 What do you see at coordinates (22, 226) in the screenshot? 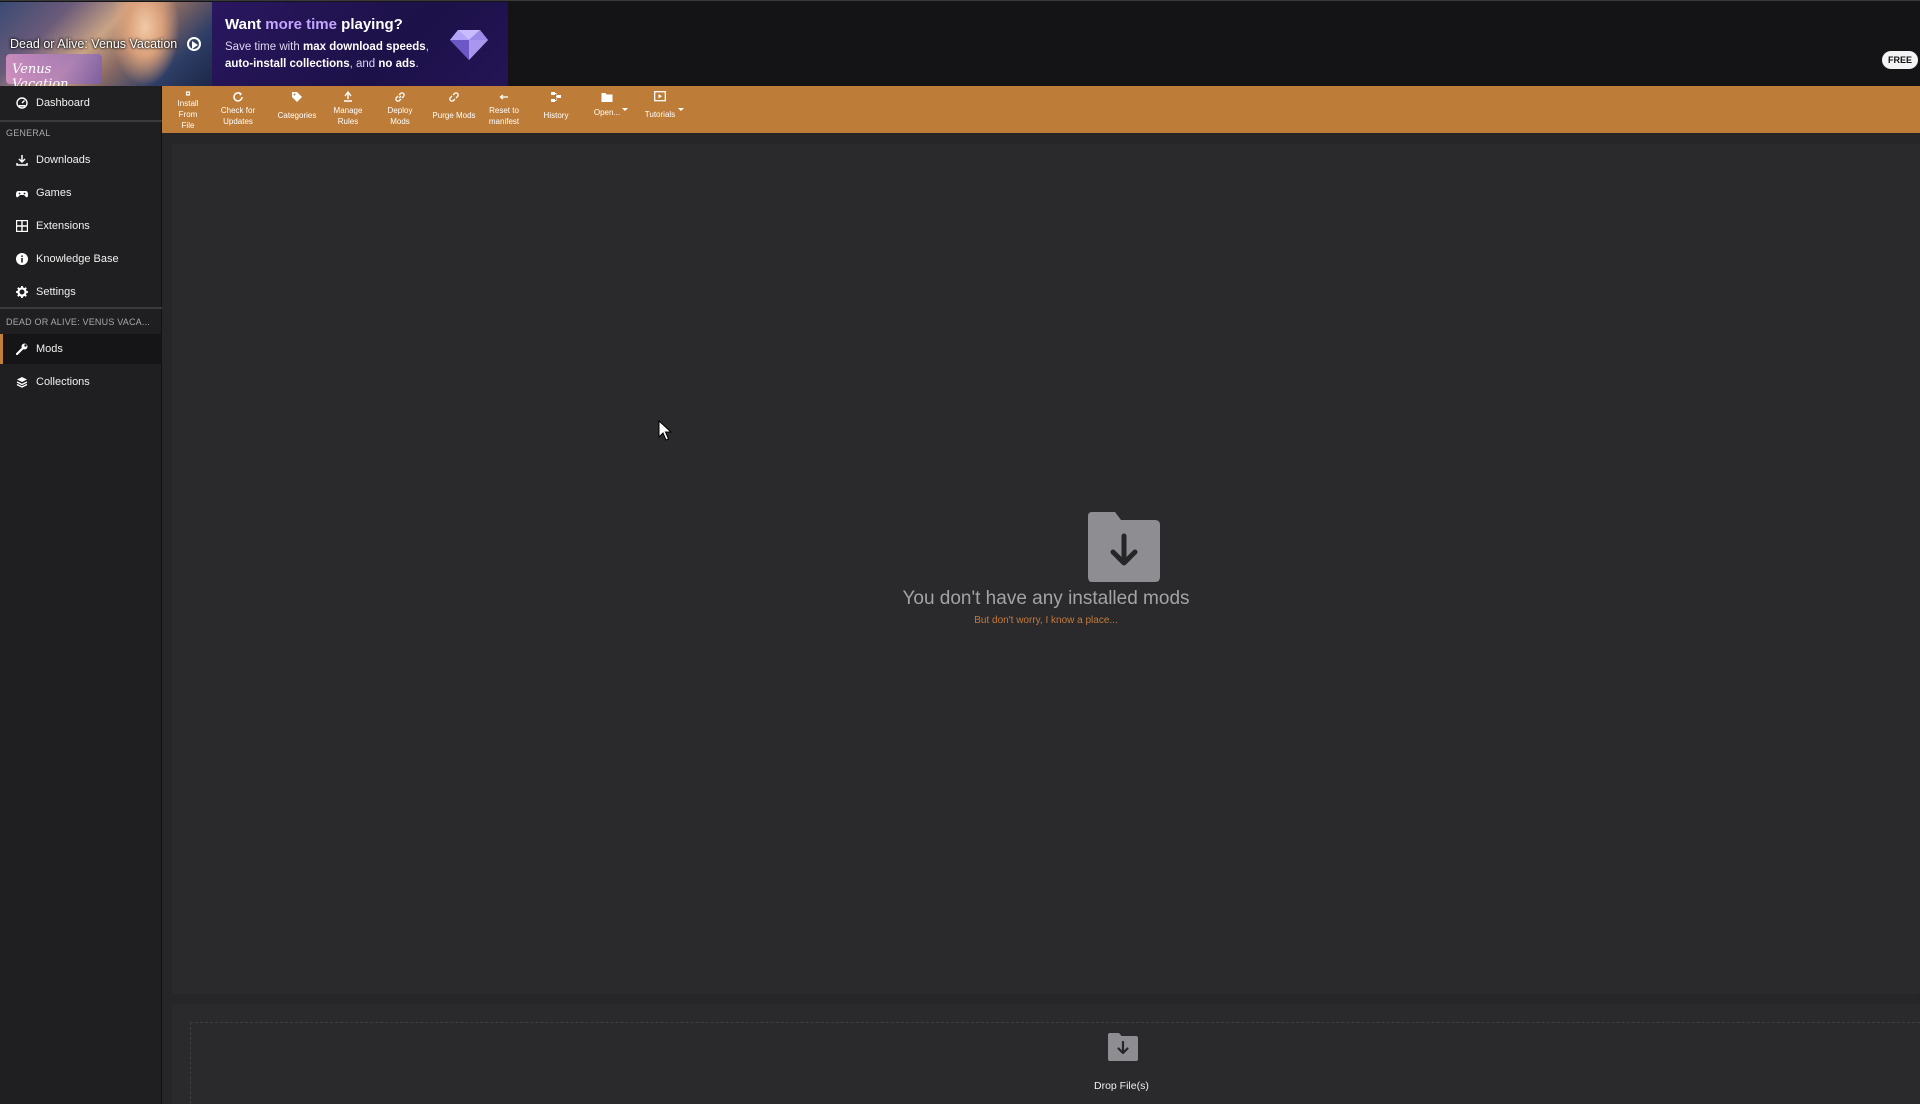
I see `grid-icon` at bounding box center [22, 226].